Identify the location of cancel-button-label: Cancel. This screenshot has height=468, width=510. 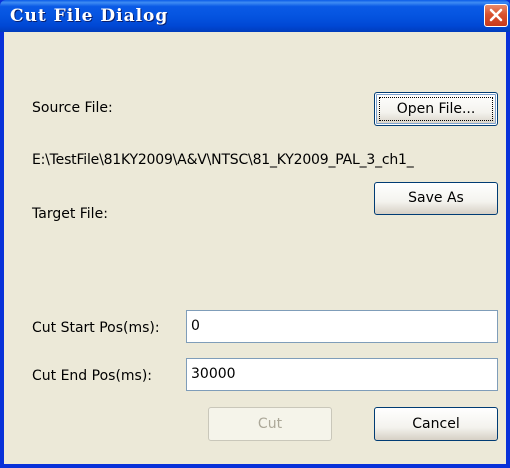
(436, 424).